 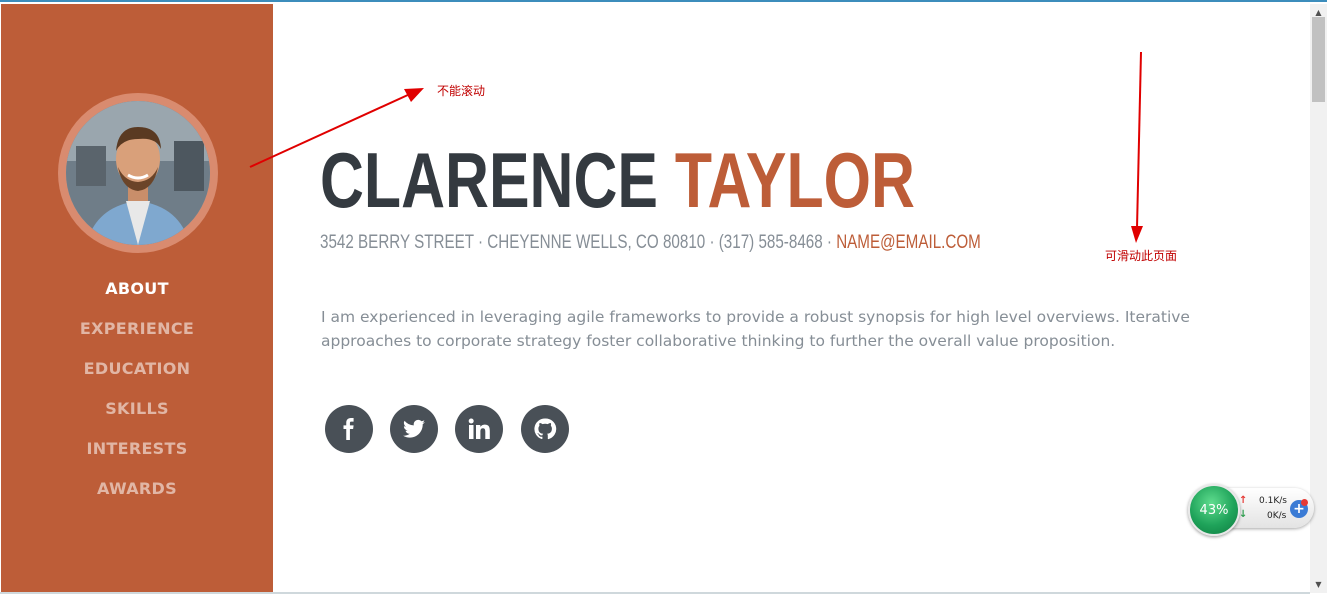 What do you see at coordinates (1318, 584) in the screenshot?
I see `scroll-down-arrow-icon: ▼` at bounding box center [1318, 584].